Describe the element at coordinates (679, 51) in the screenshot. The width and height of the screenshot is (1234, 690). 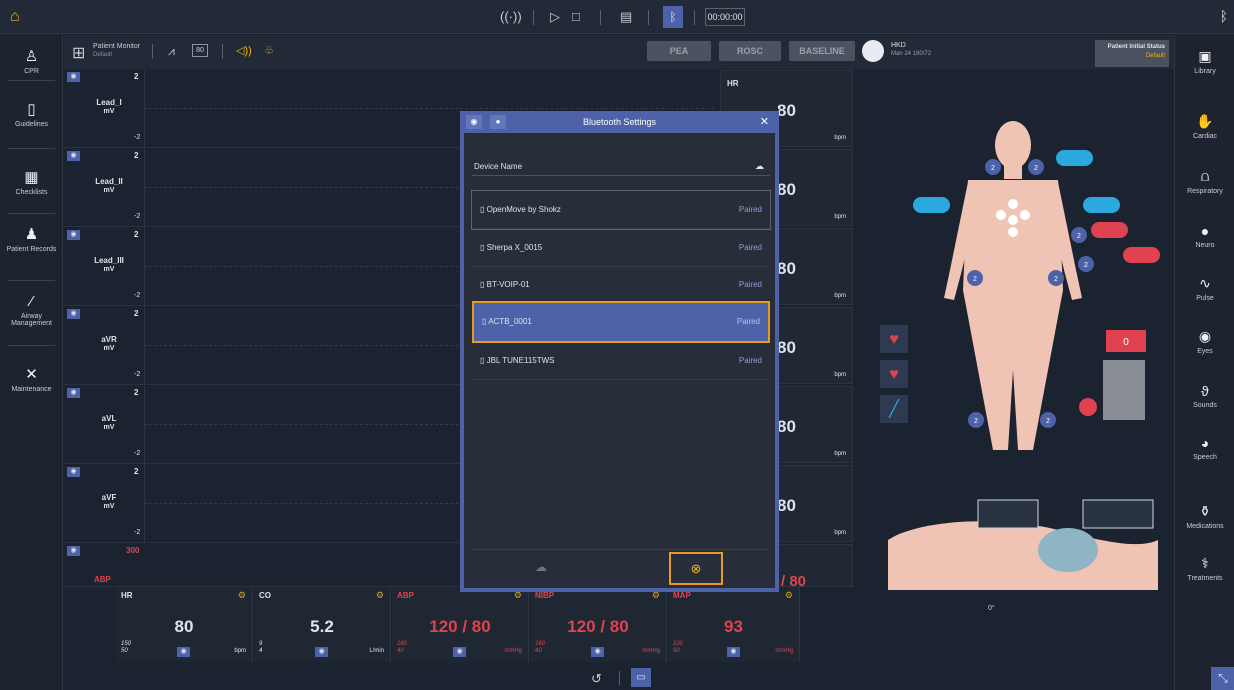
I see `pea-button: PEA` at that location.